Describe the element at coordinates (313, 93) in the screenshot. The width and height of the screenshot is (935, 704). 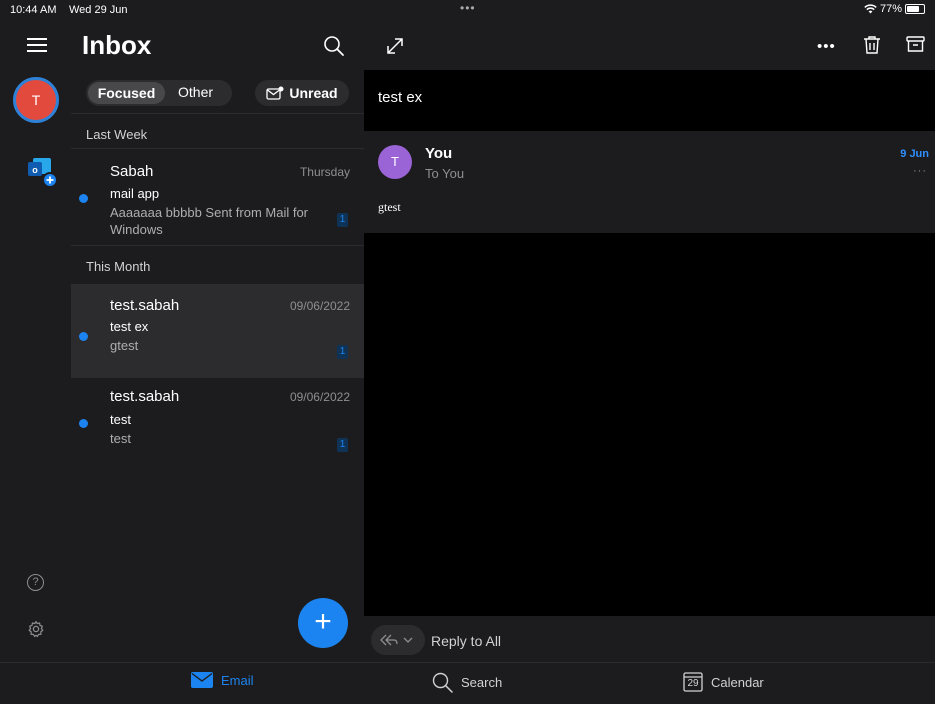
I see `unread-label: Unread` at that location.